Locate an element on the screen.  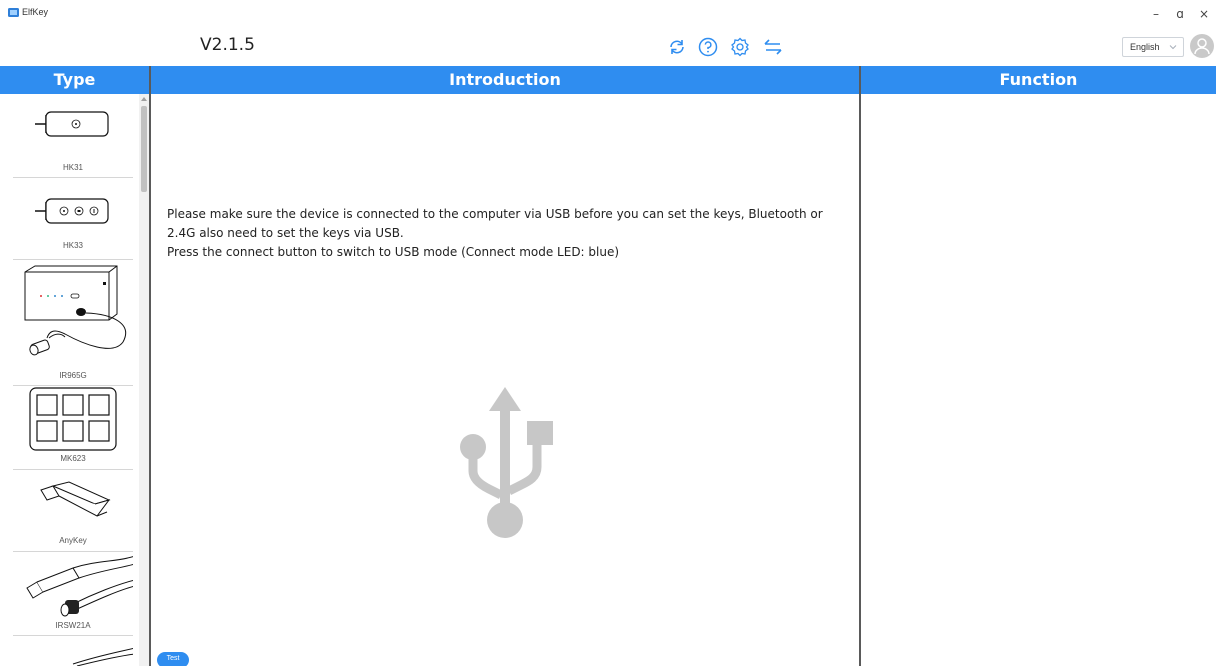
device-image-partial is located at coordinates (102, 656).